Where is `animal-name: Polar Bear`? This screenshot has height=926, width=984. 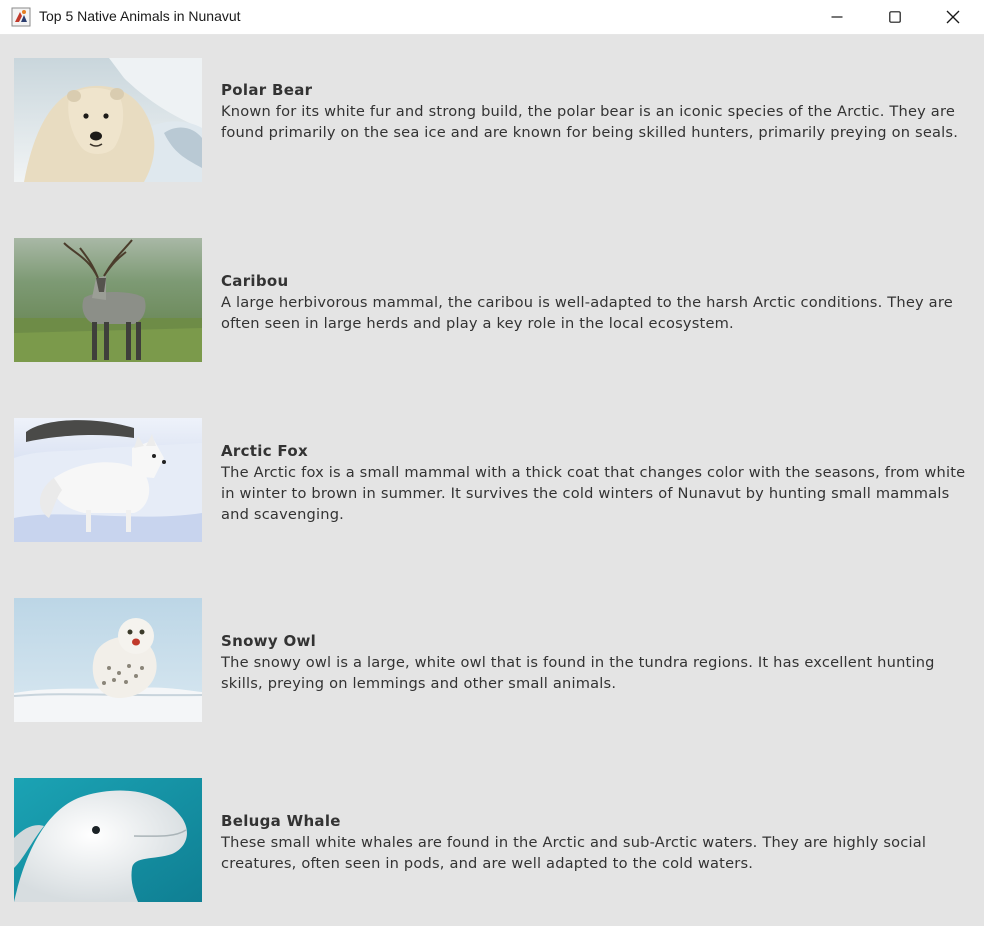
animal-name: Polar Bear is located at coordinates (267, 90).